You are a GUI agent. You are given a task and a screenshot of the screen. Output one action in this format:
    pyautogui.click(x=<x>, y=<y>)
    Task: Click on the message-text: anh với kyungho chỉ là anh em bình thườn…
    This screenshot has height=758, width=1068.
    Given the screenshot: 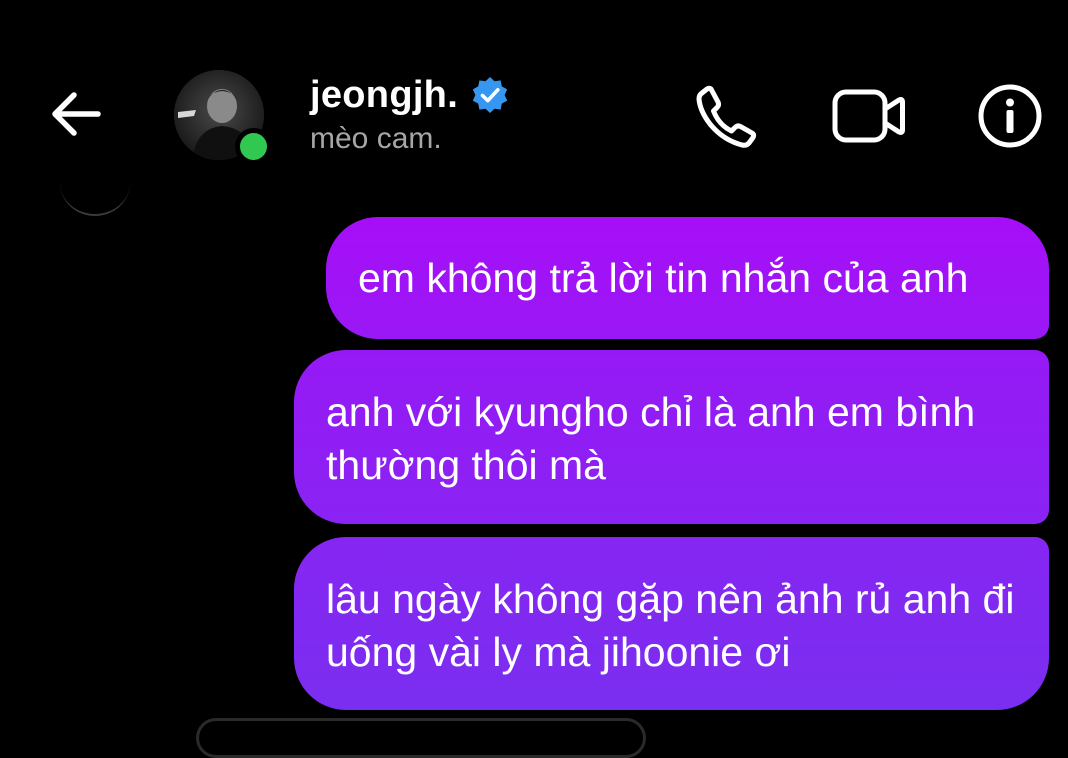 What is the action you would take?
    pyautogui.click(x=651, y=438)
    